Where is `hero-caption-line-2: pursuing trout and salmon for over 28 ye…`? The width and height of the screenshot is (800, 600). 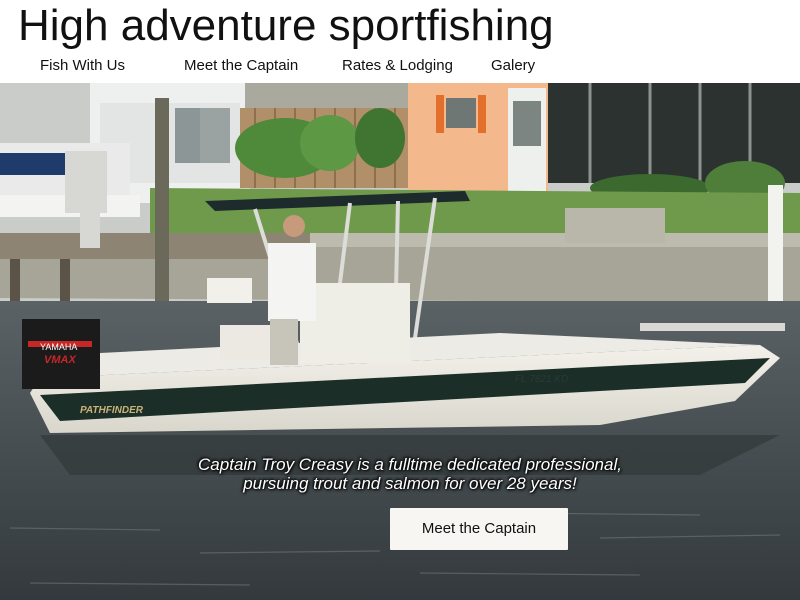
hero-caption-line-2: pursuing trout and salmon for over 28 ye… is located at coordinates (410, 483).